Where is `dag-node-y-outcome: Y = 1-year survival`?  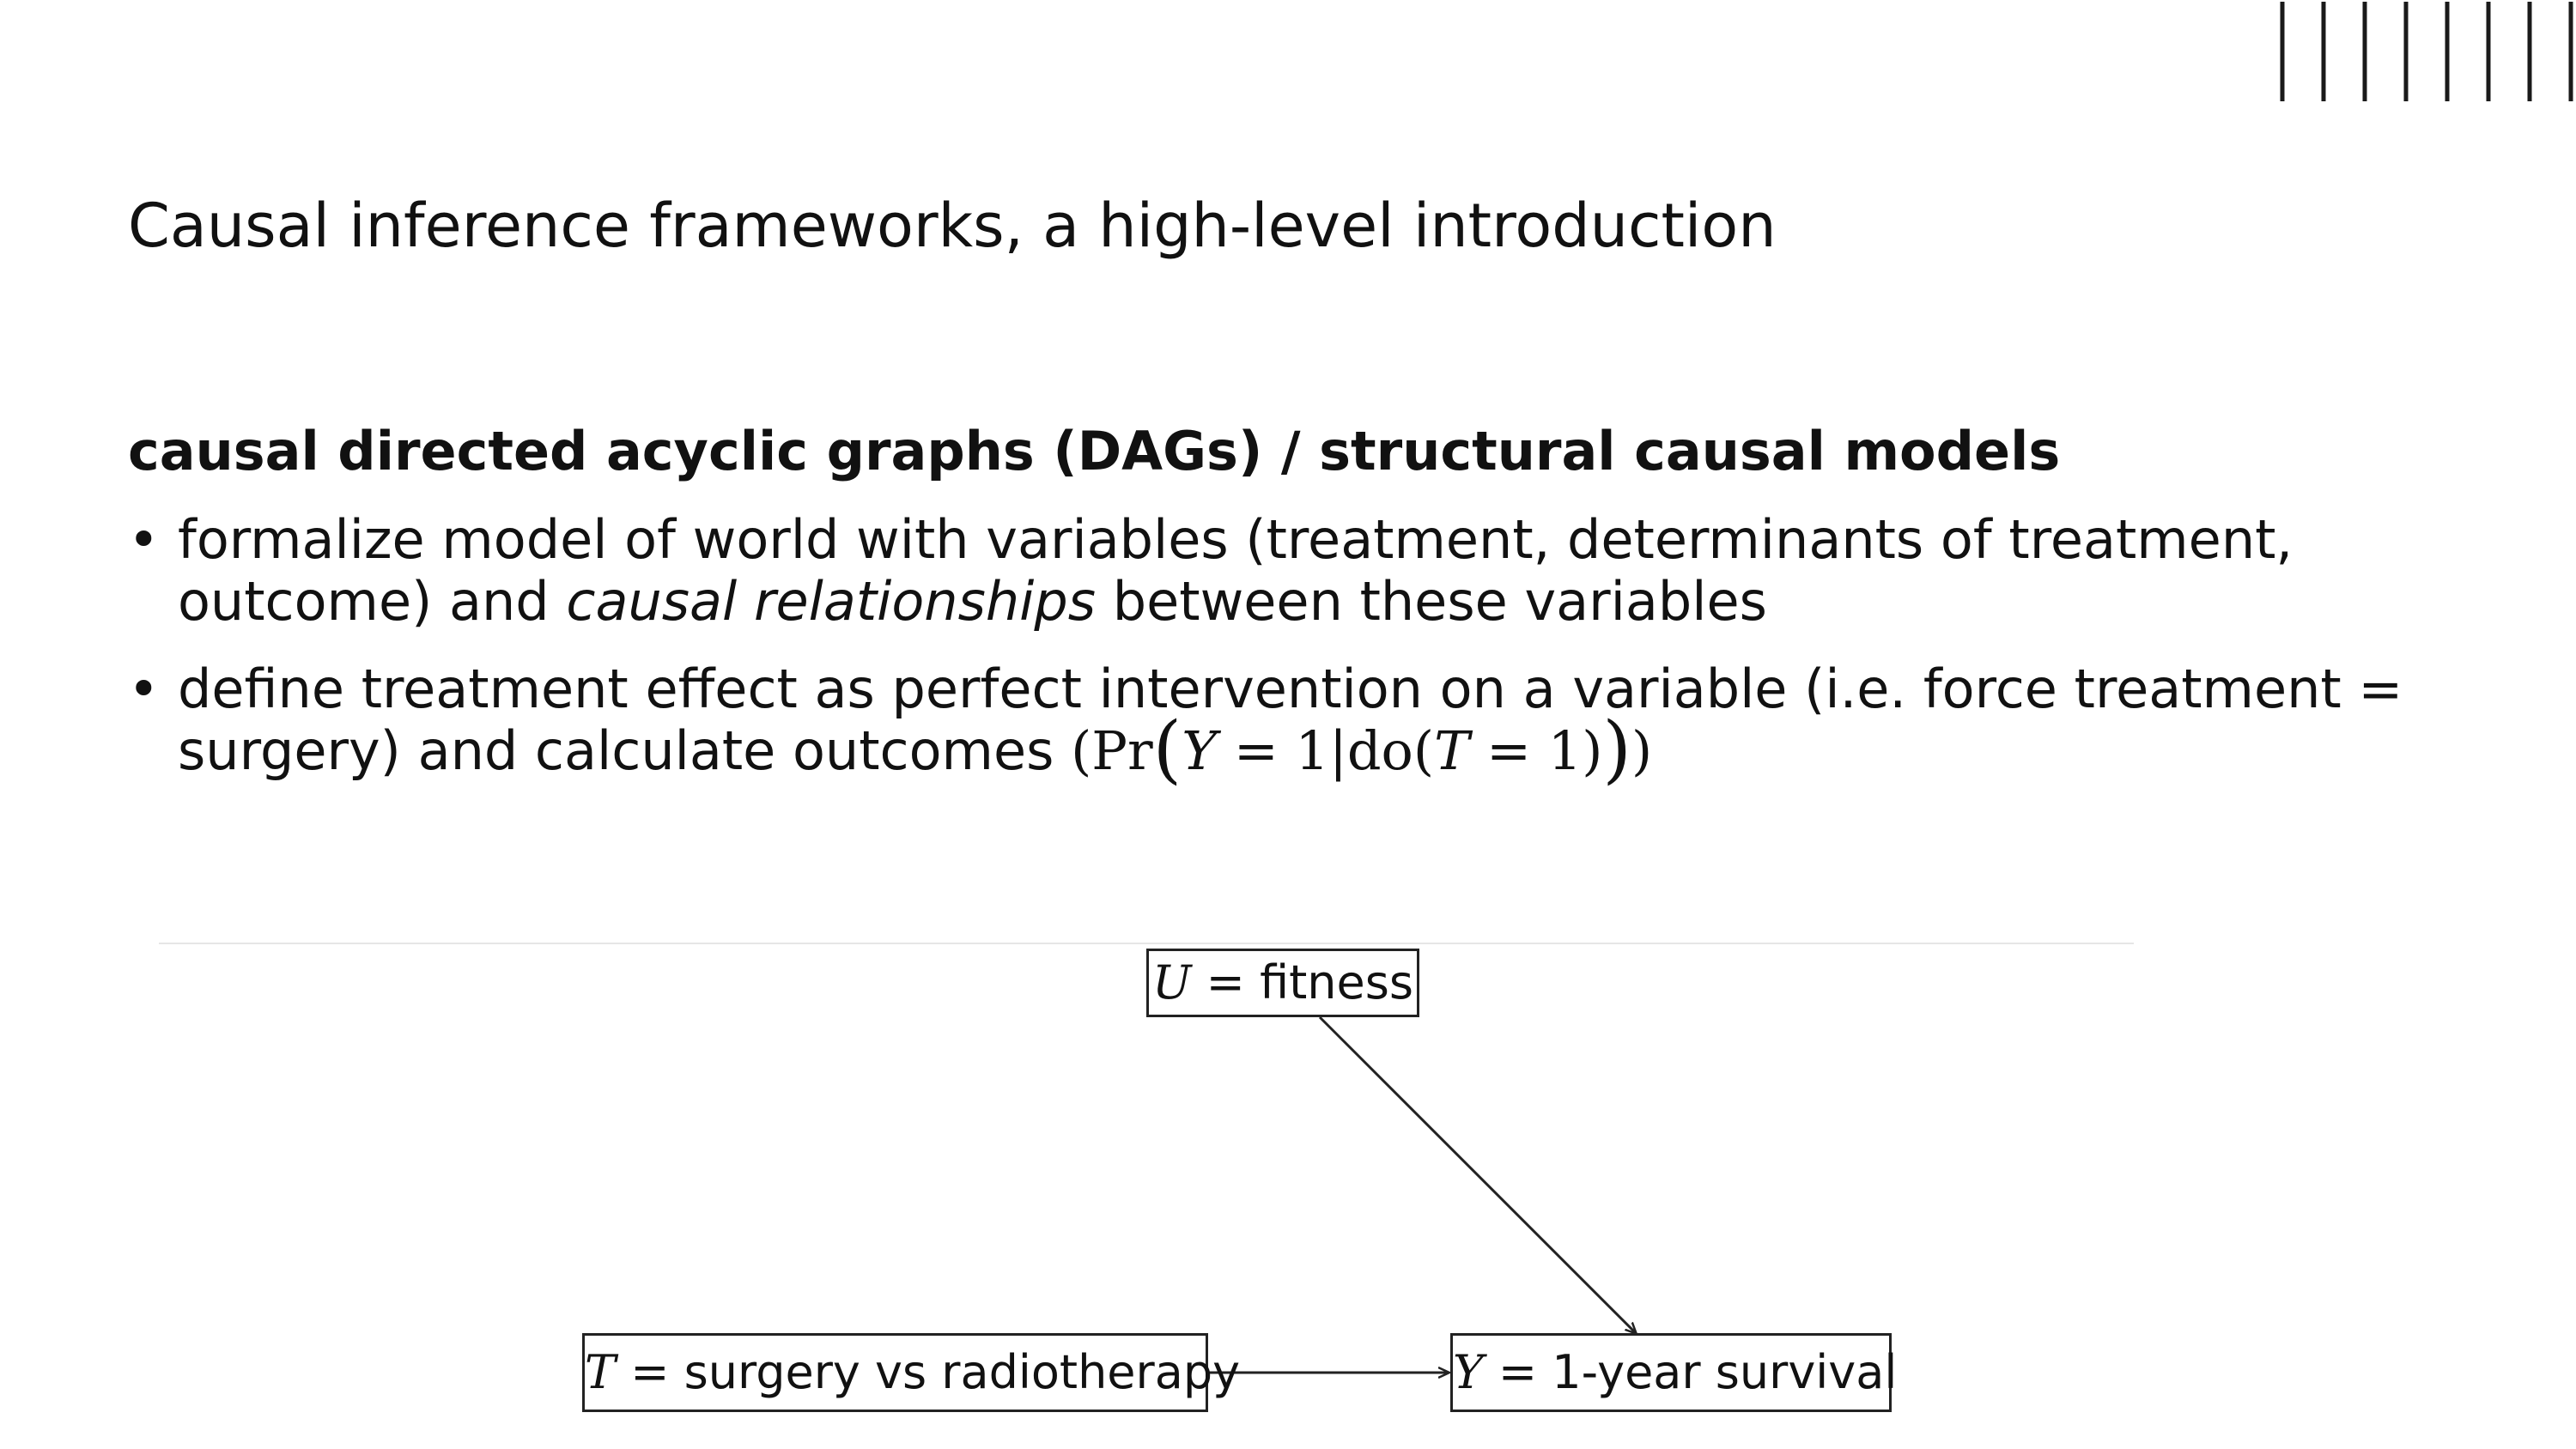
dag-node-y-outcome: Y = 1-year survival is located at coordinates (1674, 1372).